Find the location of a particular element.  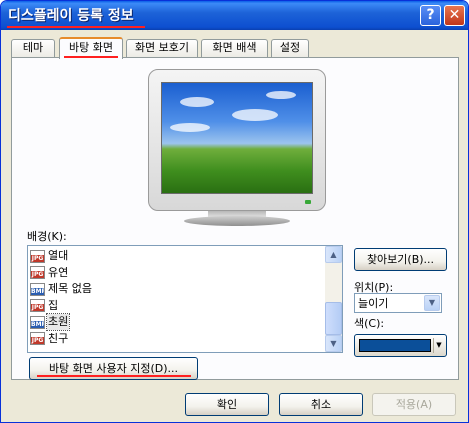

background-list-item: JPG 친구 is located at coordinates (178, 339).